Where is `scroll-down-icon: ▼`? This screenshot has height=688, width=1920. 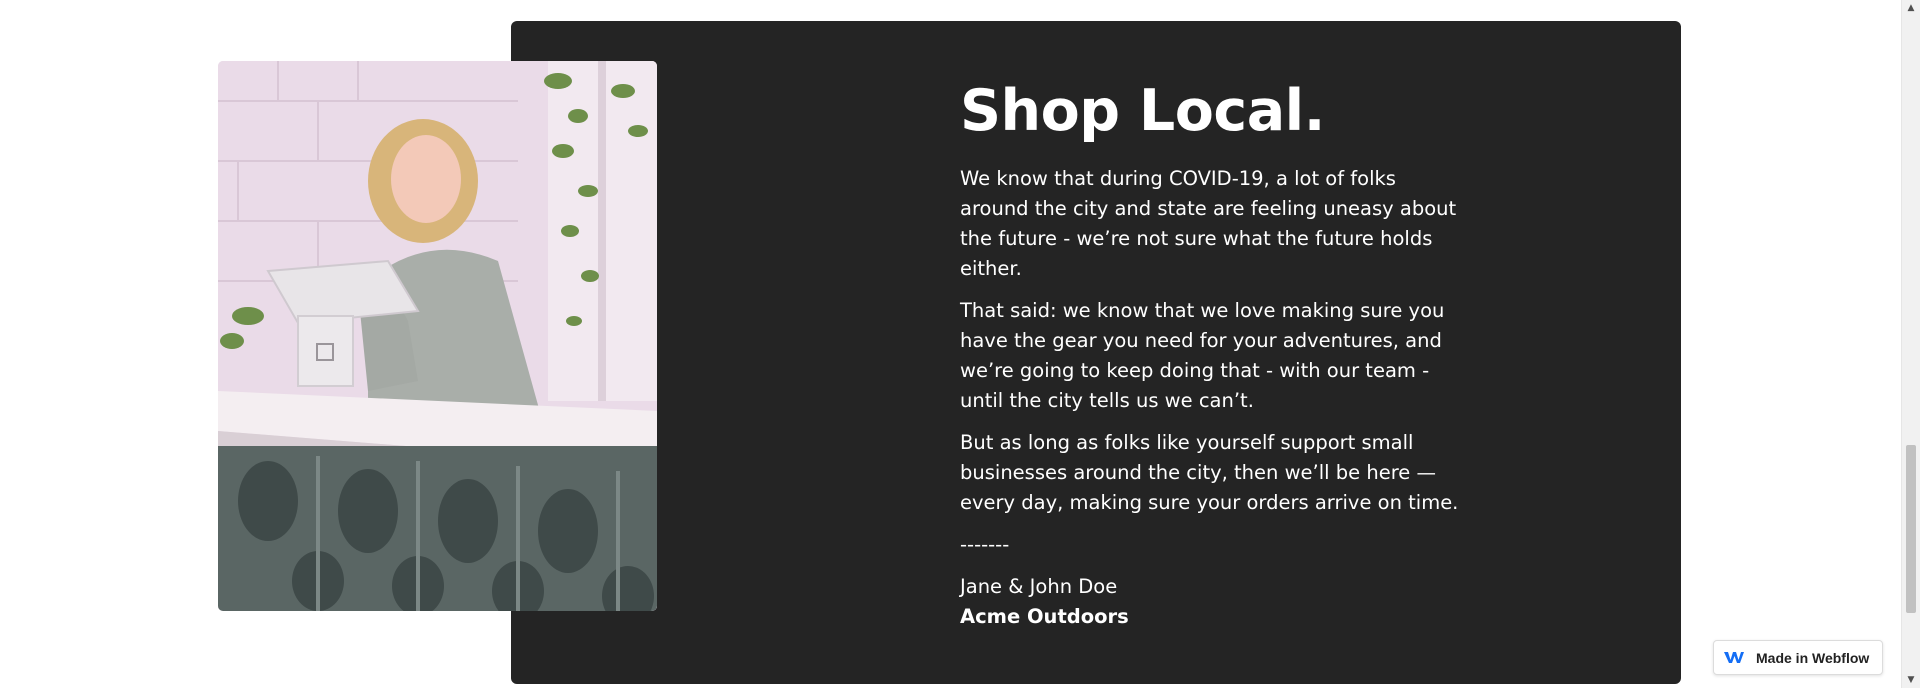
scroll-down-icon: ▼ is located at coordinates (1911, 680).